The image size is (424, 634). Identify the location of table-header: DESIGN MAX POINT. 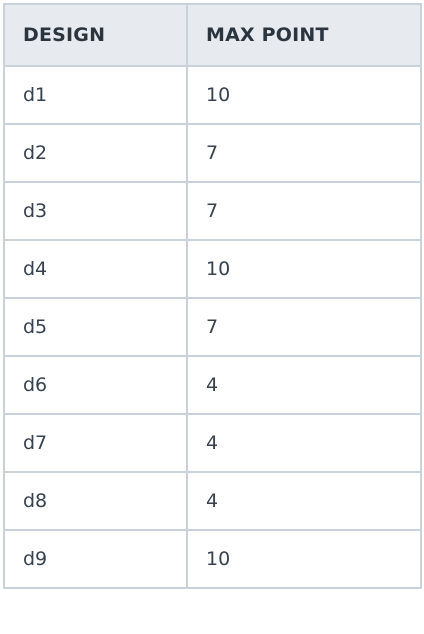
(212, 35).